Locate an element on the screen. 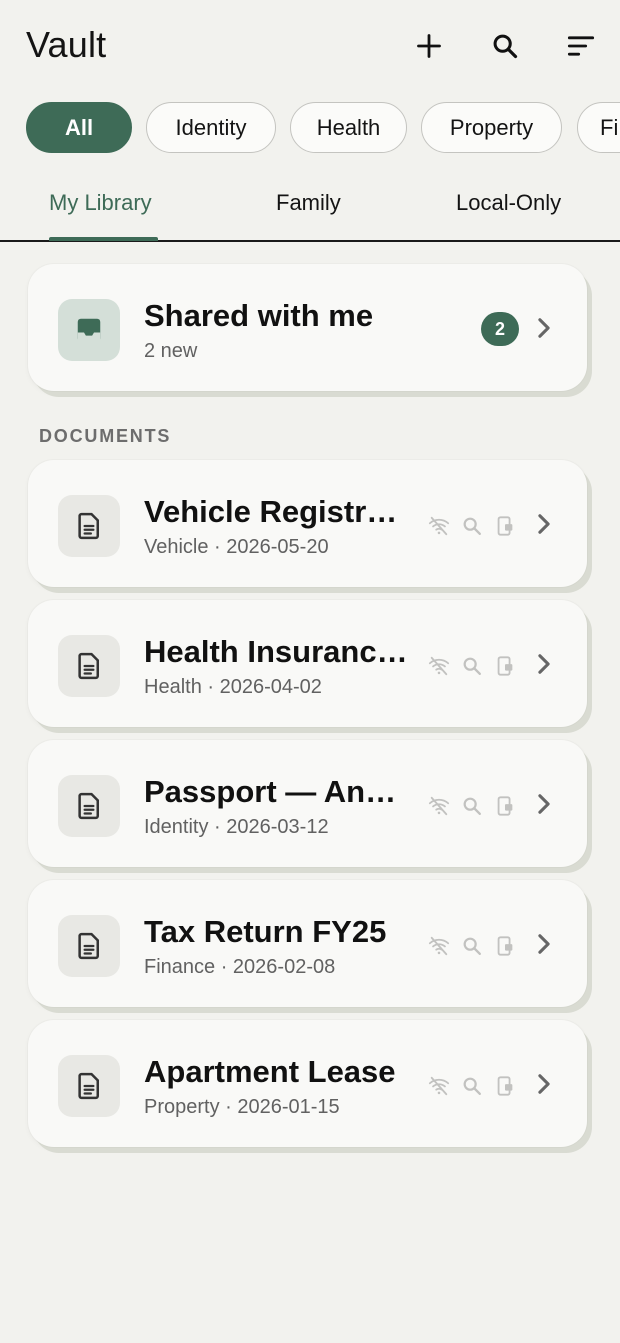 Image resolution: width=620 pixels, height=1343 pixels. tab-family: Family is located at coordinates (308, 203).